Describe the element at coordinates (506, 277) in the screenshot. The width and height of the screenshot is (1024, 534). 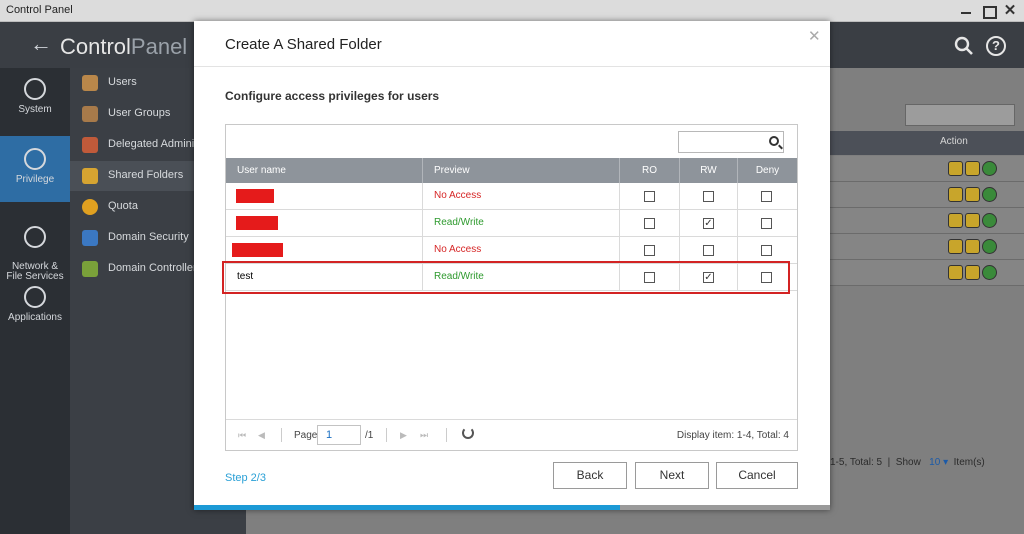
I see `highlight-box` at that location.